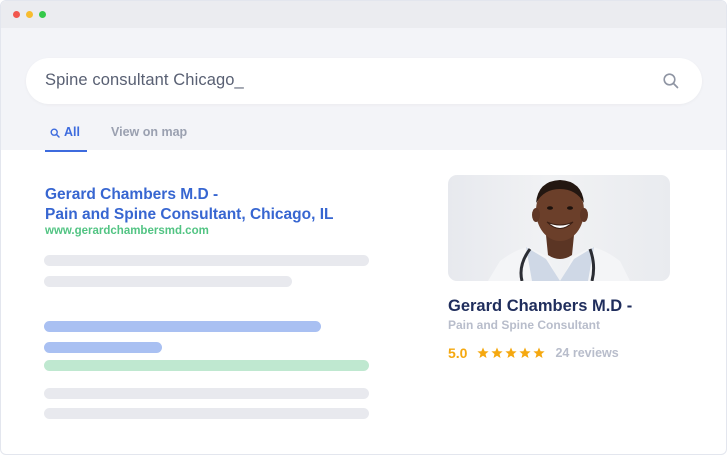 This screenshot has width=727, height=455. Describe the element at coordinates (524, 325) in the screenshot. I see `profile-subtitle: Pain and Spine Consultant` at that location.